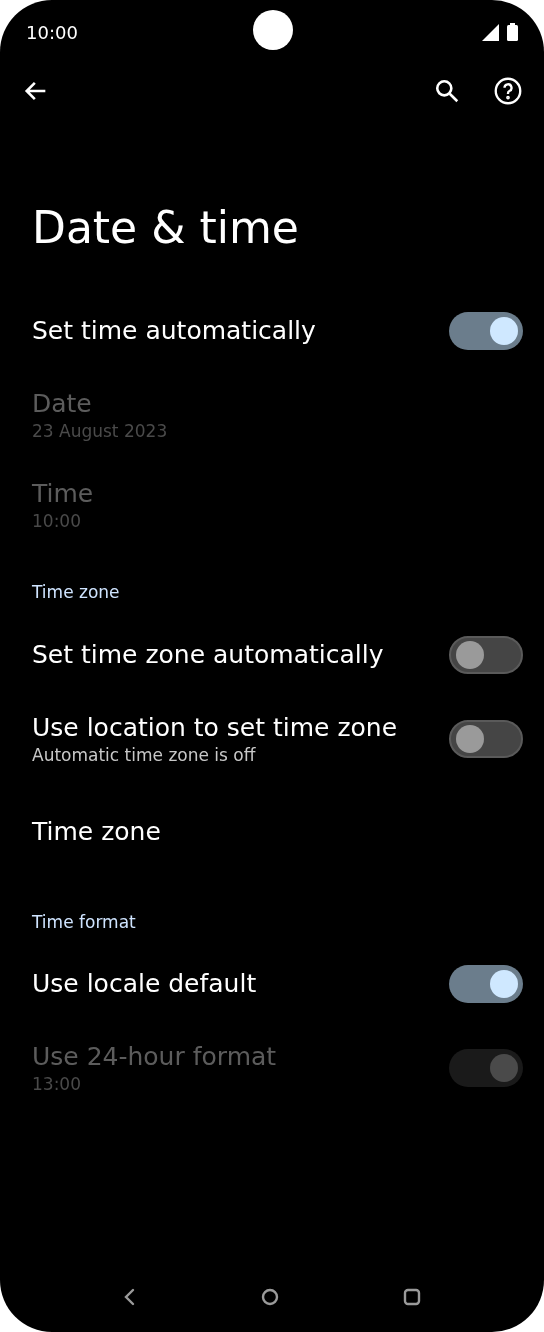 This screenshot has width=544, height=1332. I want to click on row-subtitle: 10:00, so click(57, 521).